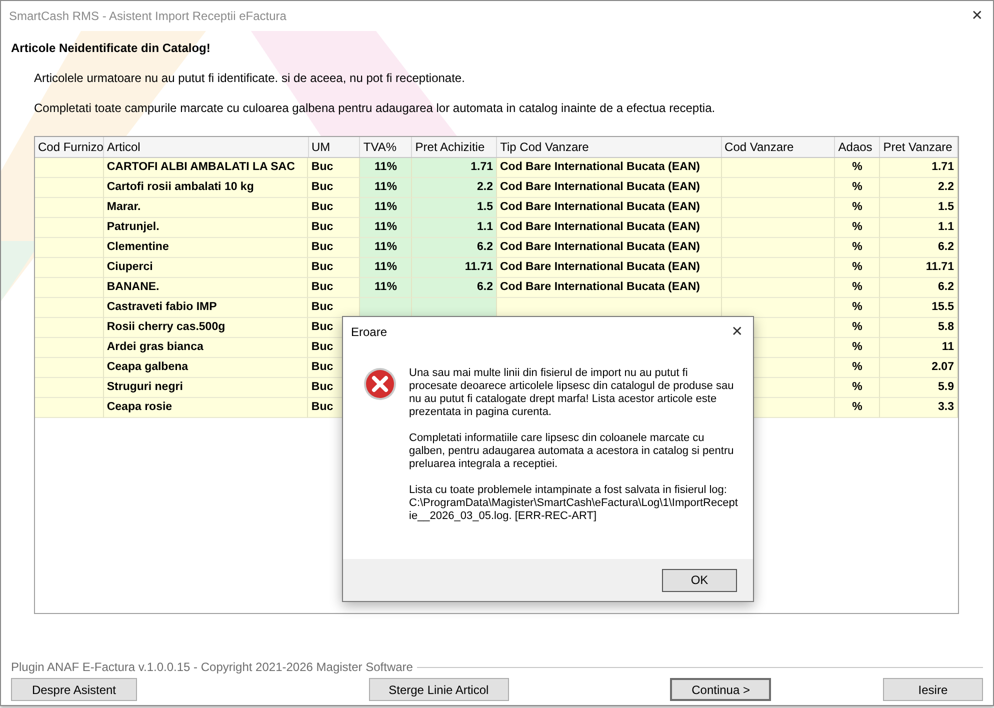 The image size is (994, 708). Describe the element at coordinates (572, 393) in the screenshot. I see `message-text: Una sau mai multe linii din fisierul de import nu au putut fi procesate deoarece articolele lipsesc din catalogul de produse sau nu au putut fi catalogate drept marfa! Lista acestor articole este prezentata in pagina curenta.` at that location.